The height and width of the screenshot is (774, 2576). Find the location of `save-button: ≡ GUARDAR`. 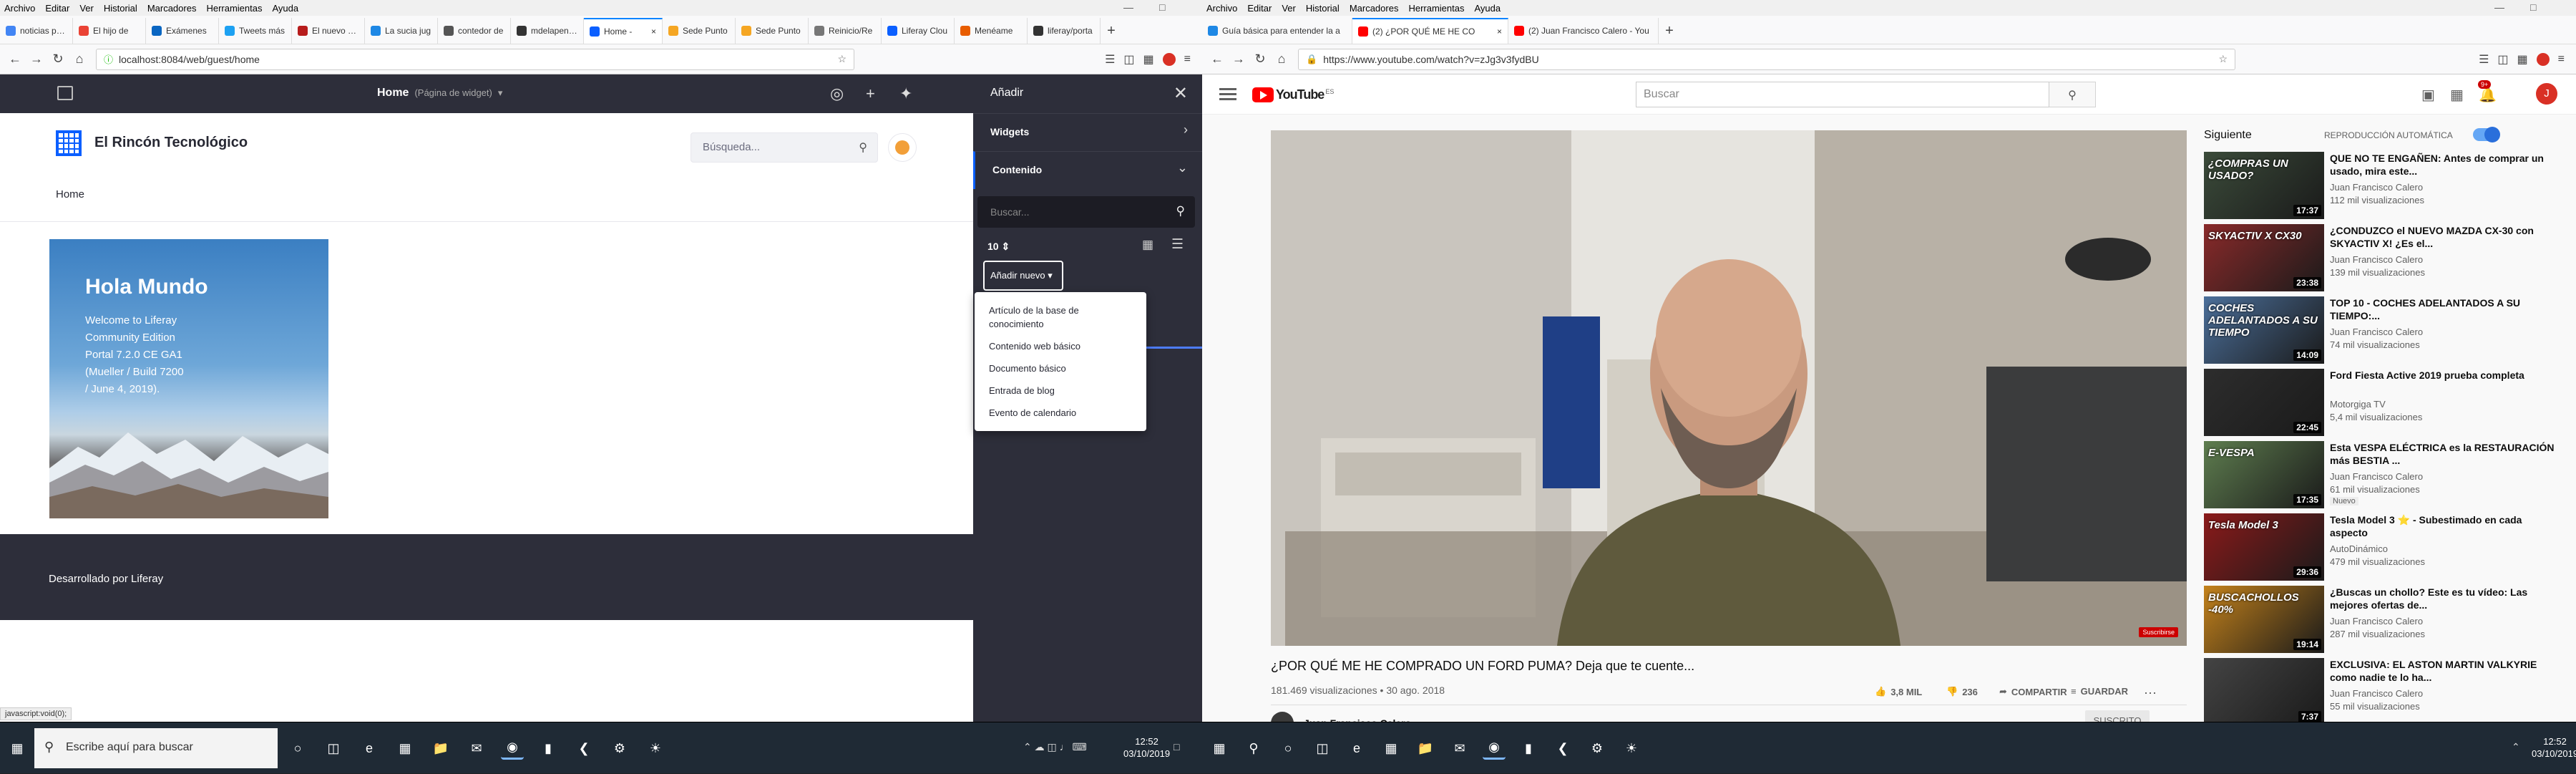

save-button: ≡ GUARDAR is located at coordinates (2099, 691).